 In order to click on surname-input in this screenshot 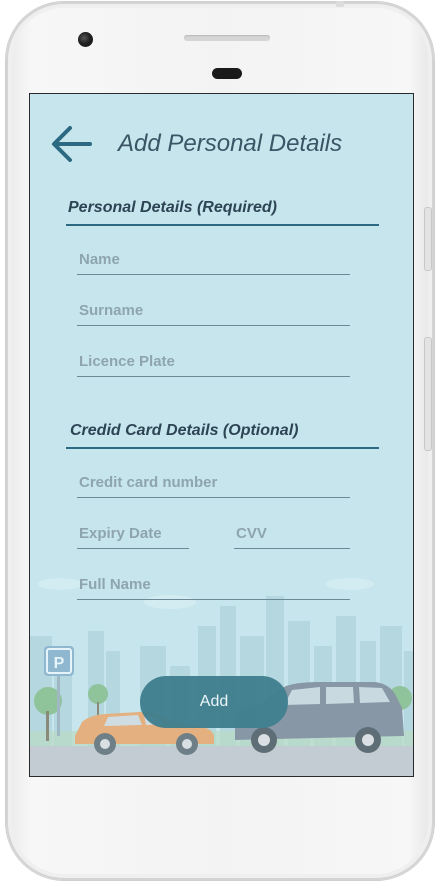, I will do `click(214, 310)`.